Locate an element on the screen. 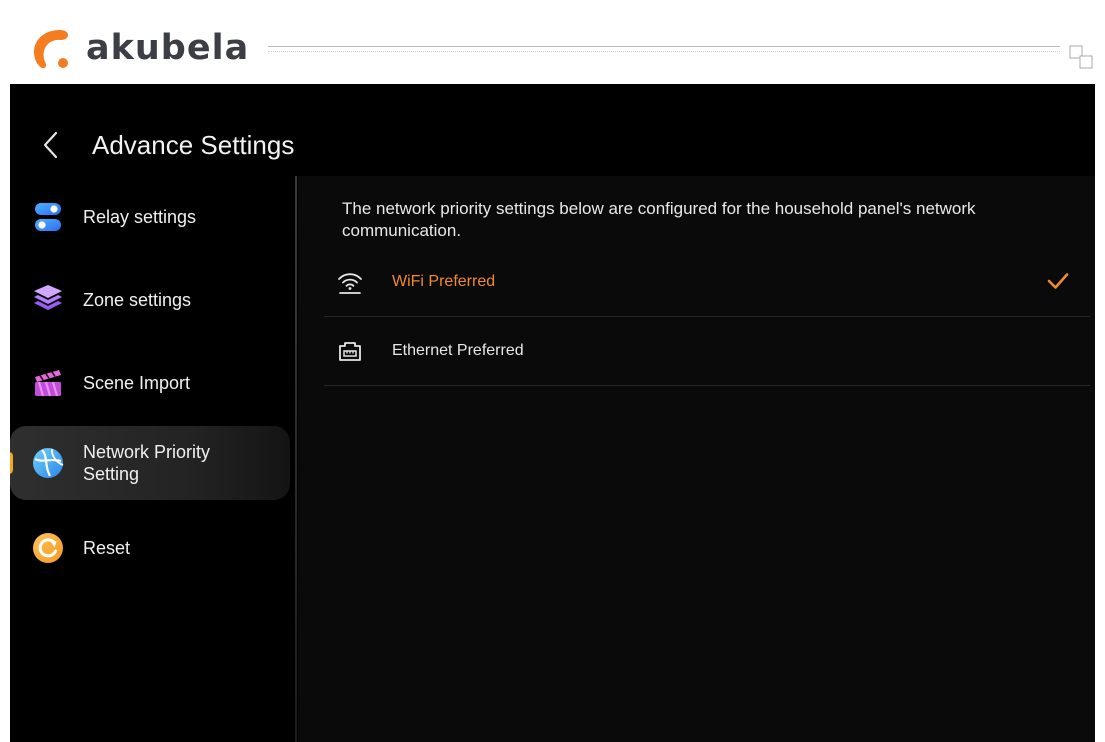 This screenshot has height=742, width=1105. sidebar-item-label: Zone settings is located at coordinates (137, 300).